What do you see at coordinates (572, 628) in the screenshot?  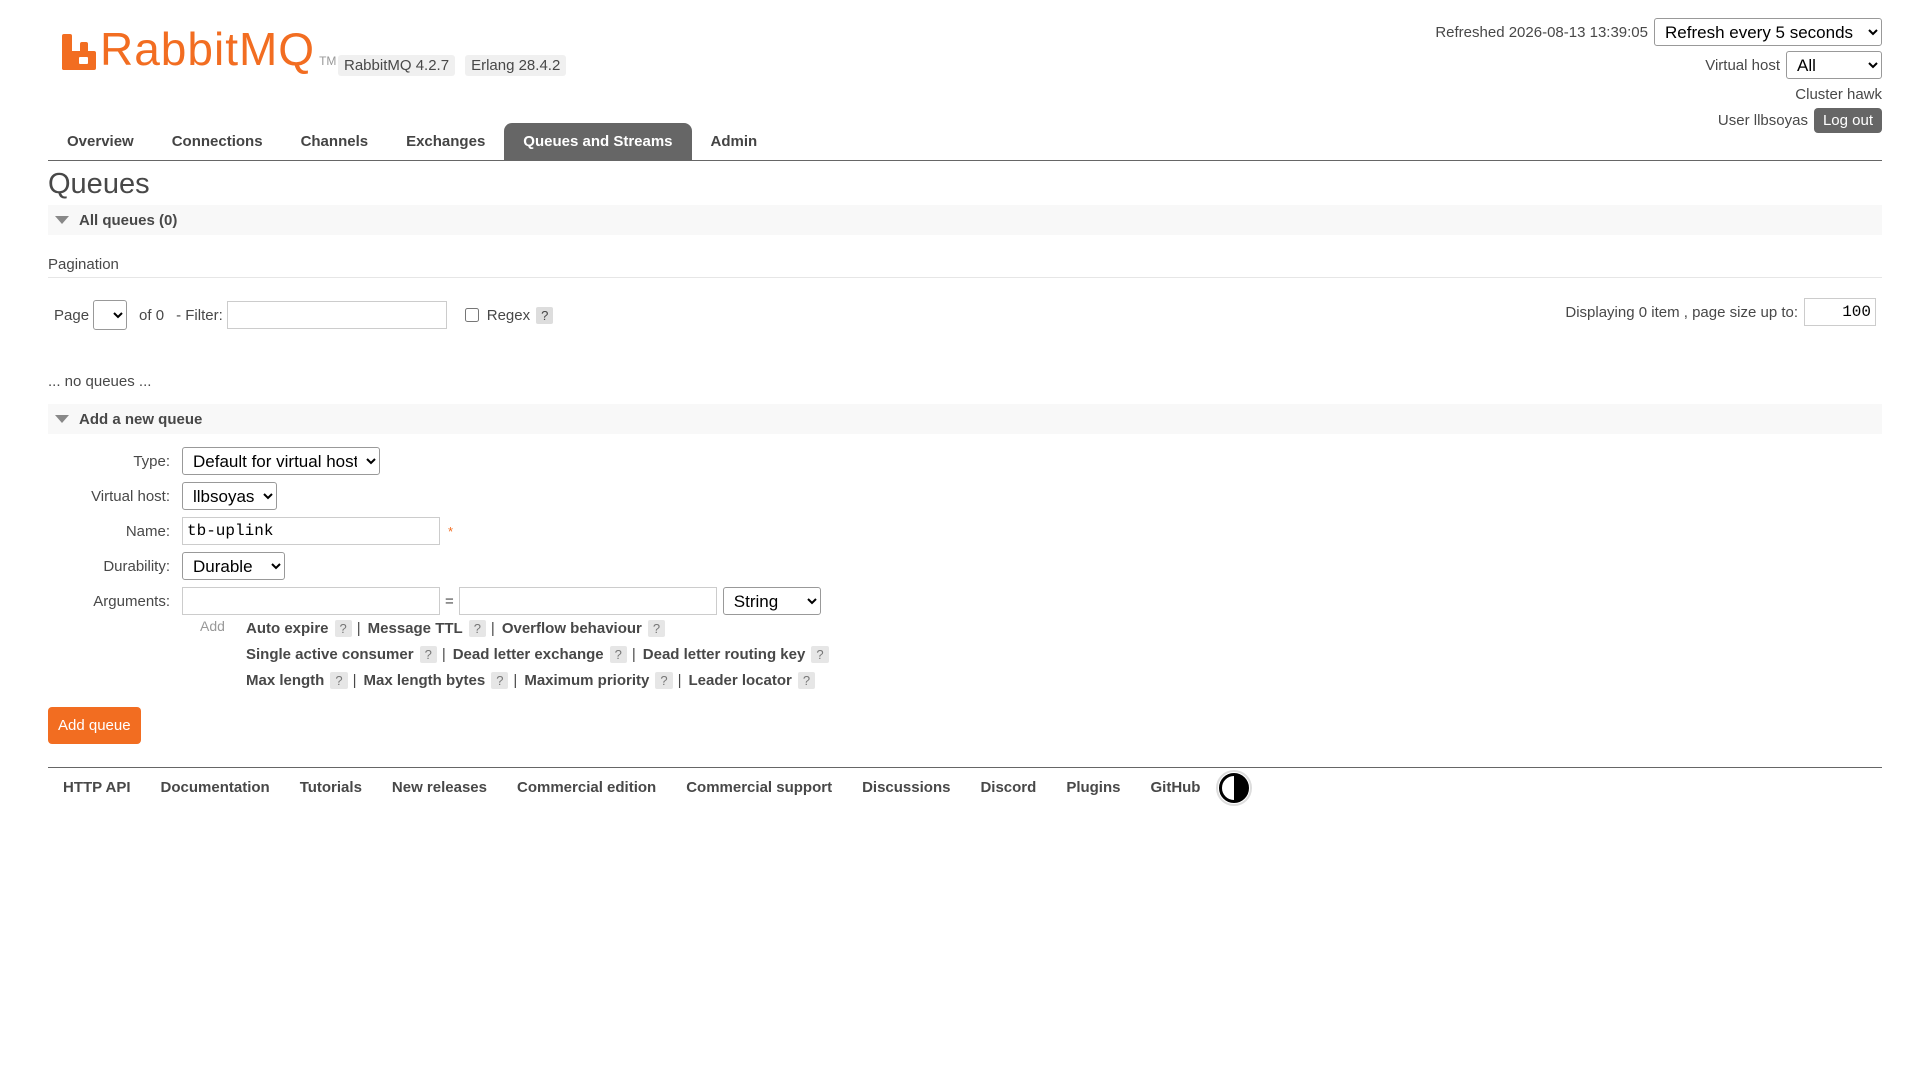 I see `hint-overflow-behaviour: Overflow behaviour` at bounding box center [572, 628].